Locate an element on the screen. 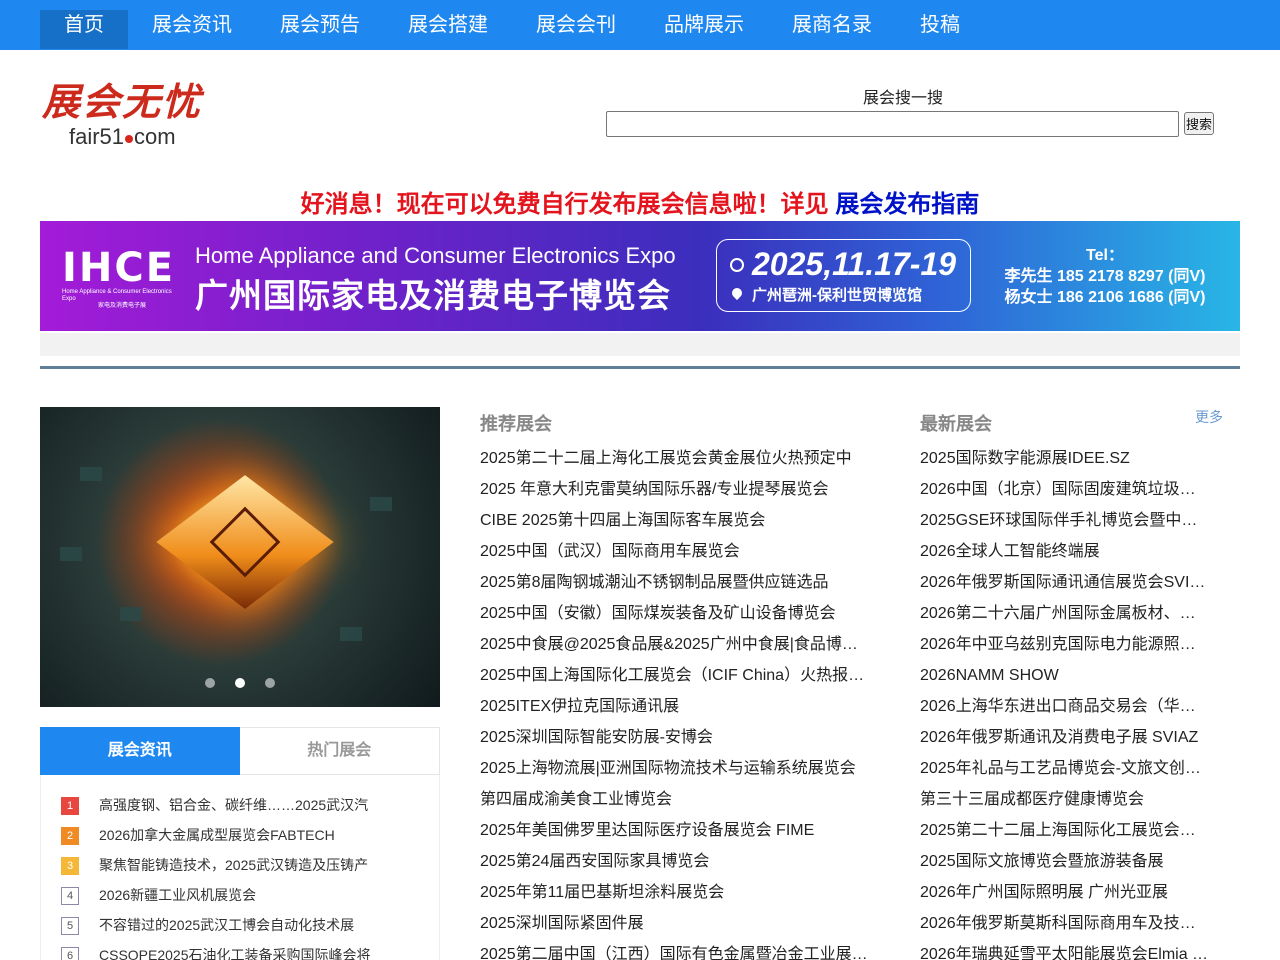 The width and height of the screenshot is (1280, 960). recommended-expo-item: 2025第24届西安国际家具博览会 is located at coordinates (675, 867).